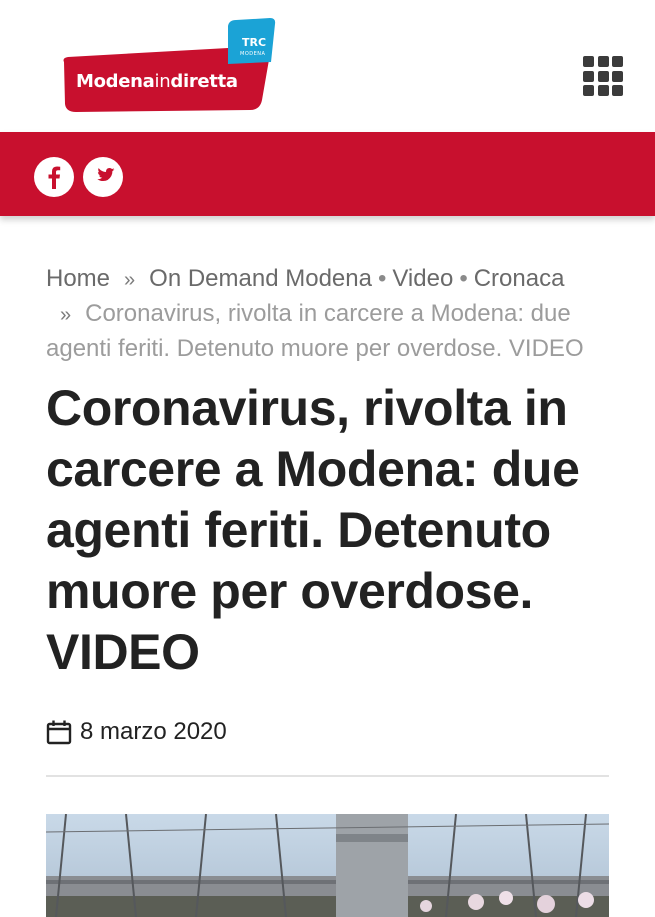  What do you see at coordinates (103, 177) in the screenshot?
I see `twitter-icon` at bounding box center [103, 177].